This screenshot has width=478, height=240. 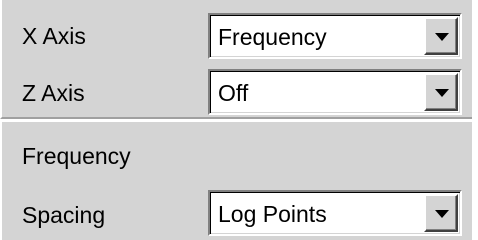 I want to click on spacing-label: Spacing, so click(x=64, y=215).